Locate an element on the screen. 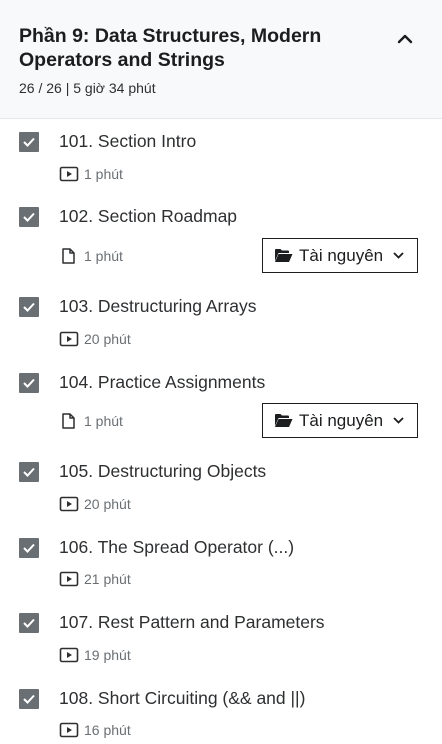 The image size is (442, 744). lecture-duration: 21 phút is located at coordinates (107, 579).